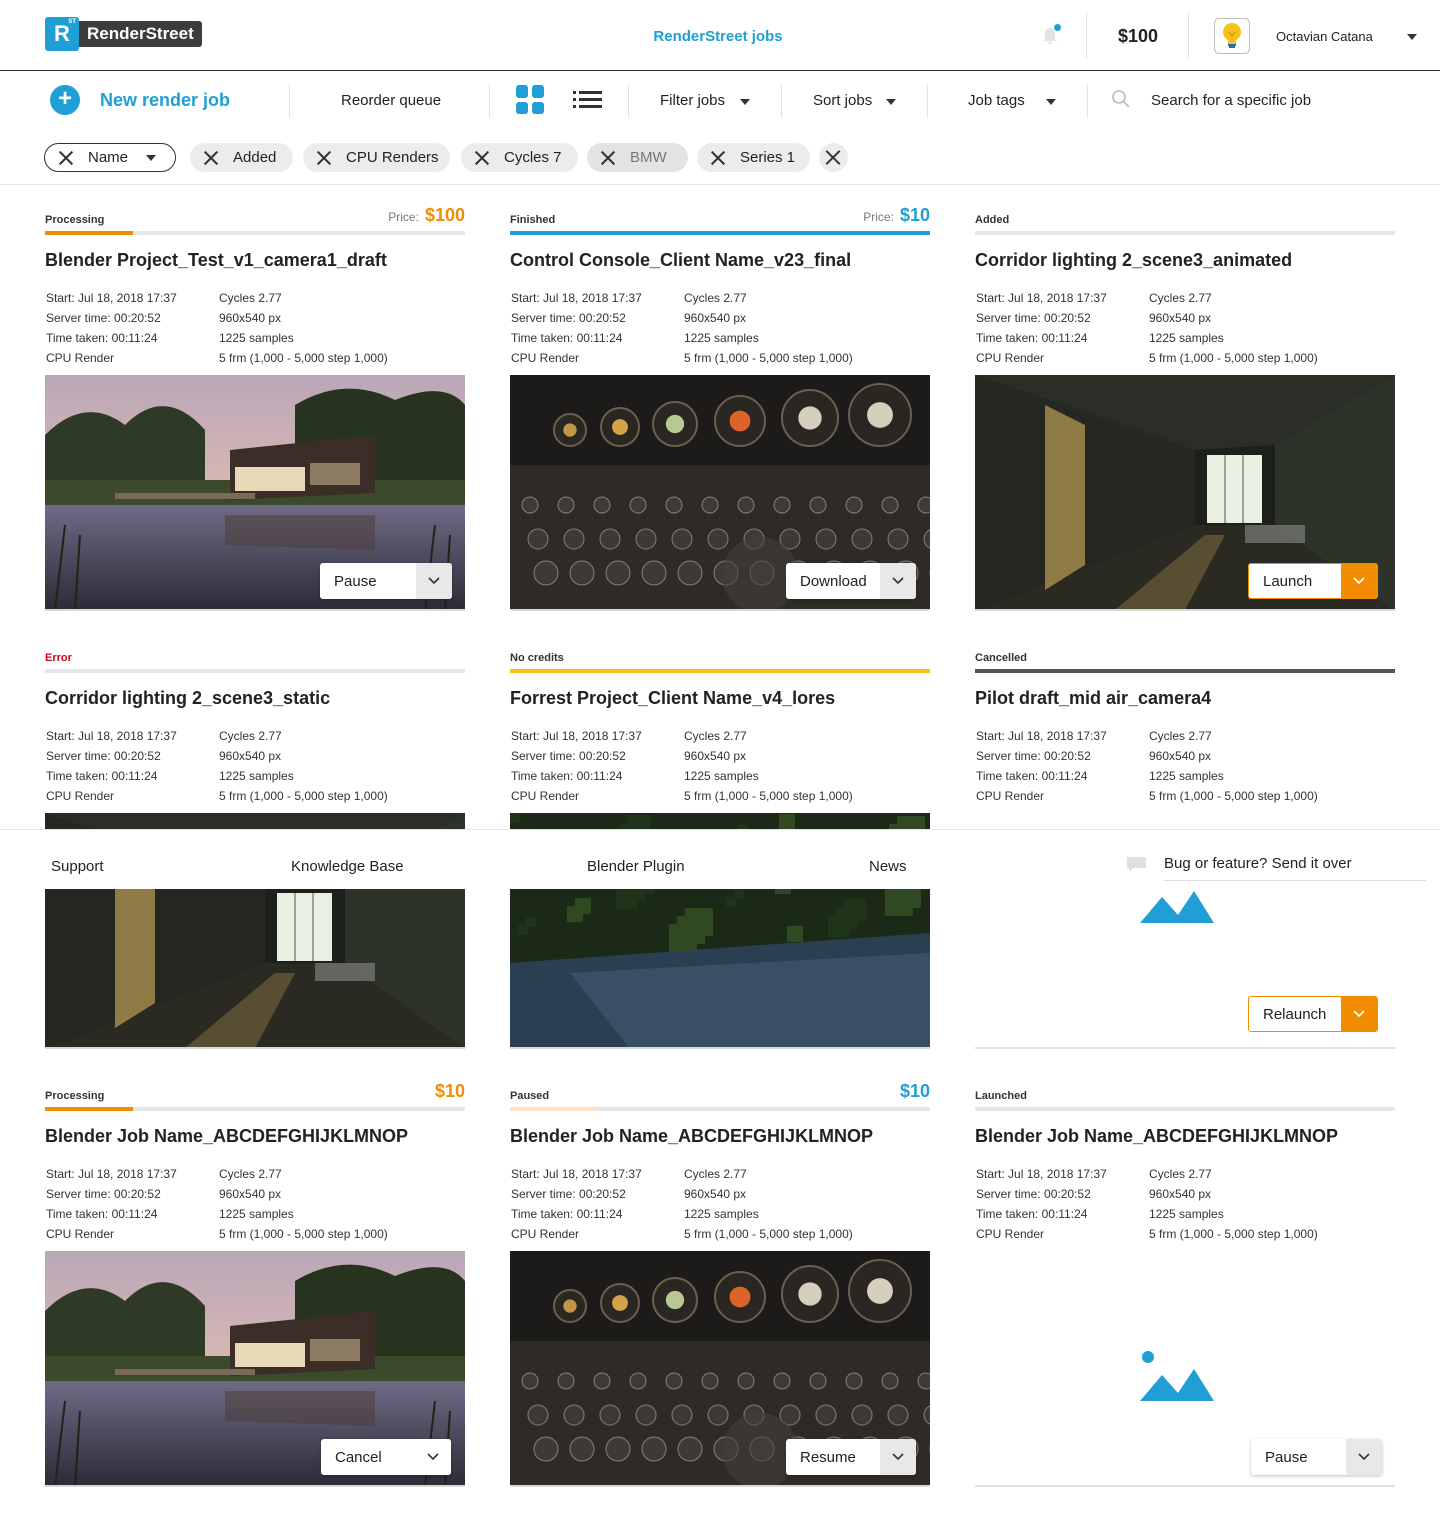 Image resolution: width=1440 pixels, height=1525 pixels. I want to click on server-time: 00:20:52, so click(137, 1194).